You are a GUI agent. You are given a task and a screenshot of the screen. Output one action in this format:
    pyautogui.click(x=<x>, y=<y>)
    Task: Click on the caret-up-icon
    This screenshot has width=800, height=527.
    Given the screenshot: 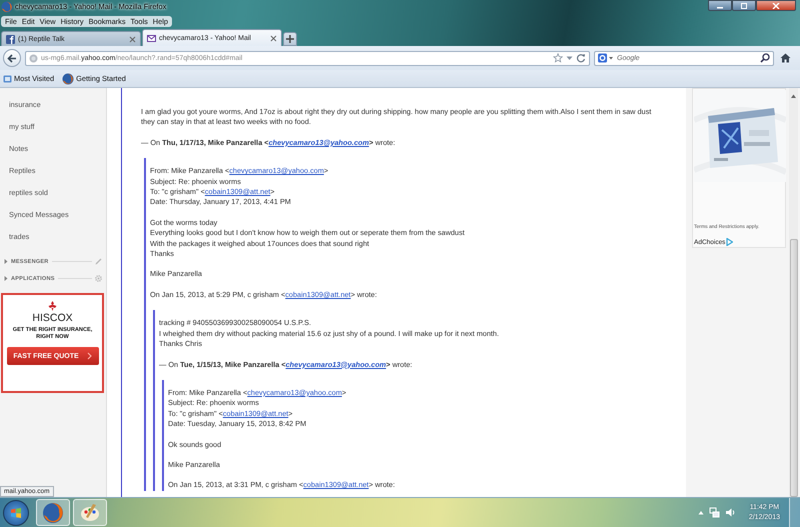 What is the action you would take?
    pyautogui.click(x=701, y=512)
    